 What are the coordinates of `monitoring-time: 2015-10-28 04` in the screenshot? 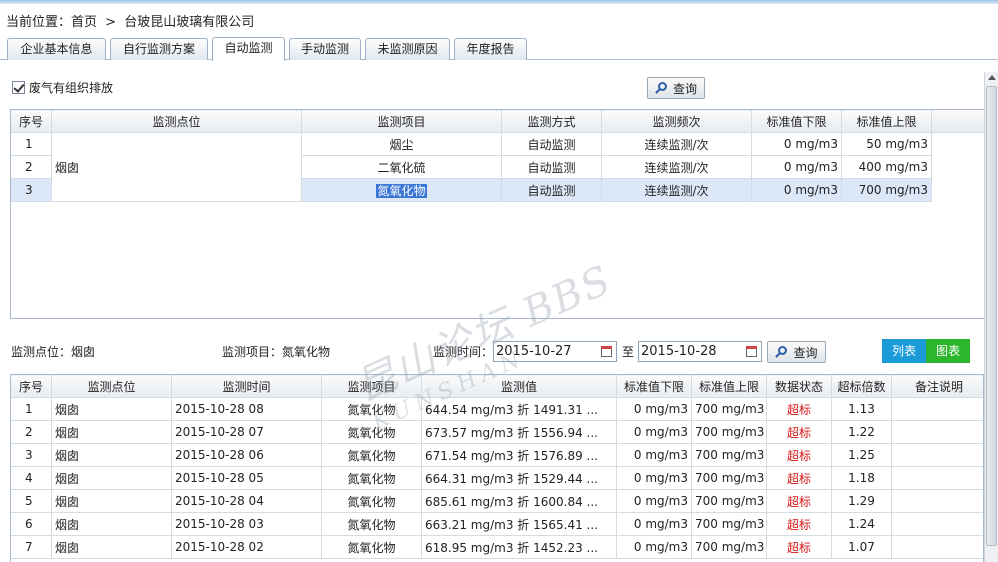 It's located at (246, 501).